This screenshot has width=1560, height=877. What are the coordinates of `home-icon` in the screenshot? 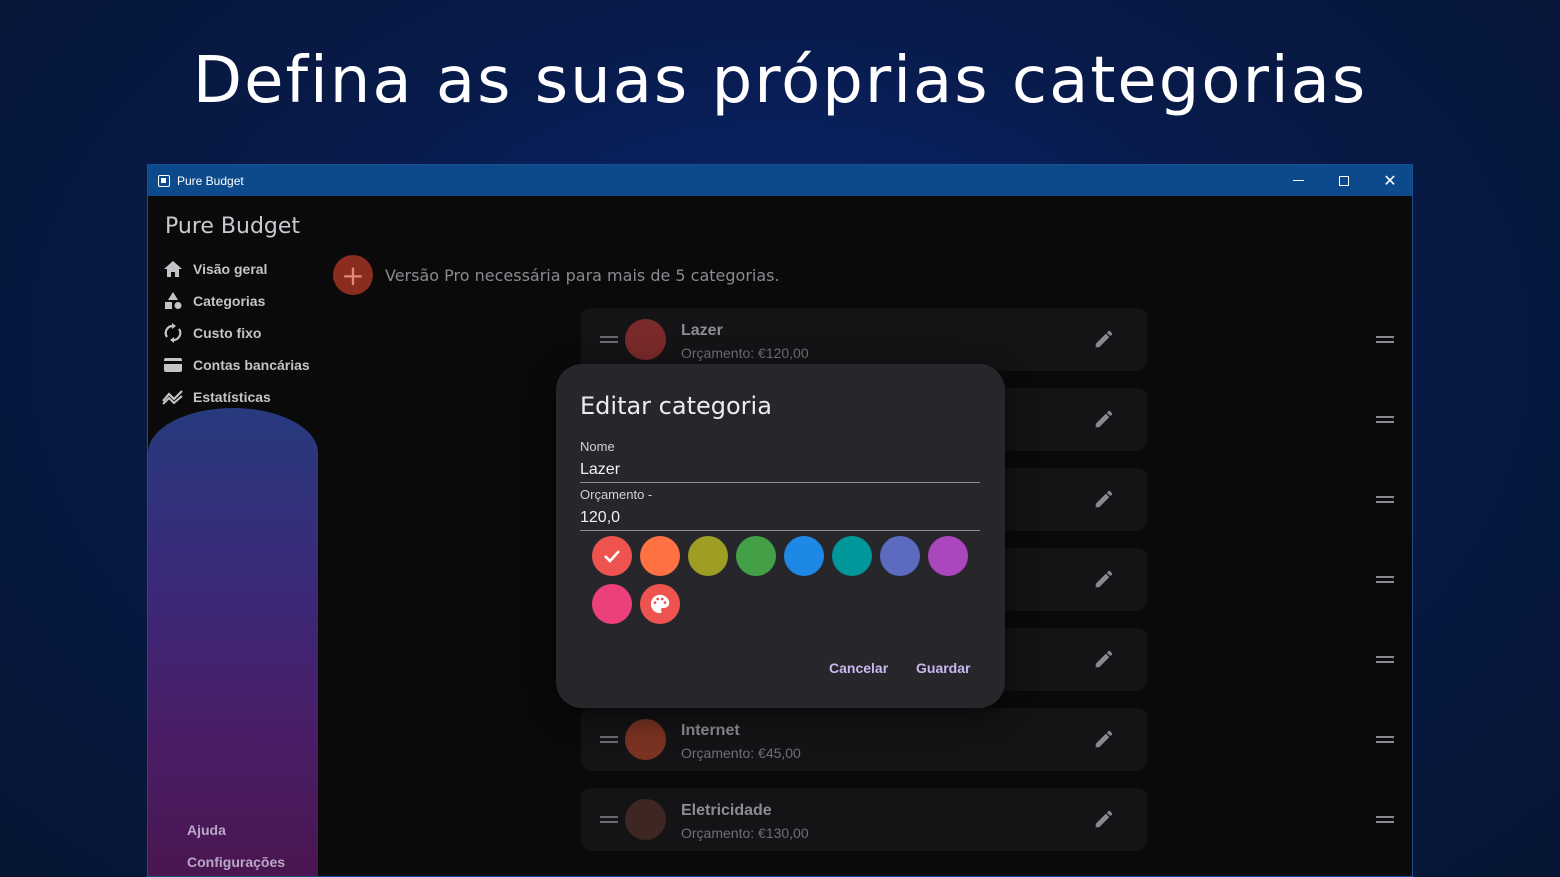 It's located at (173, 269).